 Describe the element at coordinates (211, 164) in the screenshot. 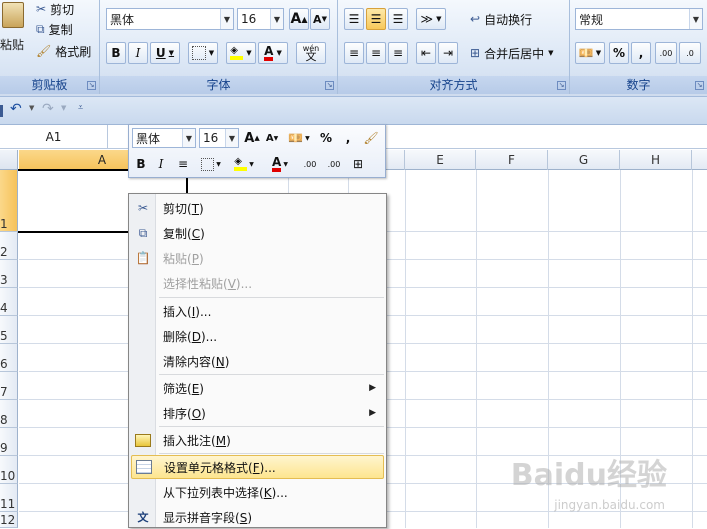

I see `mini-borders-button: ▼` at that location.